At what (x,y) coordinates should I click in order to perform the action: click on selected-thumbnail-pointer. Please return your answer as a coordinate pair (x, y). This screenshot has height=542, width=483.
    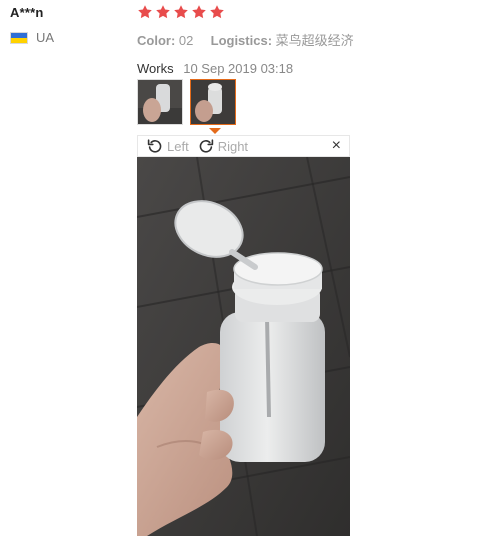
    Looking at the image, I should click on (215, 131).